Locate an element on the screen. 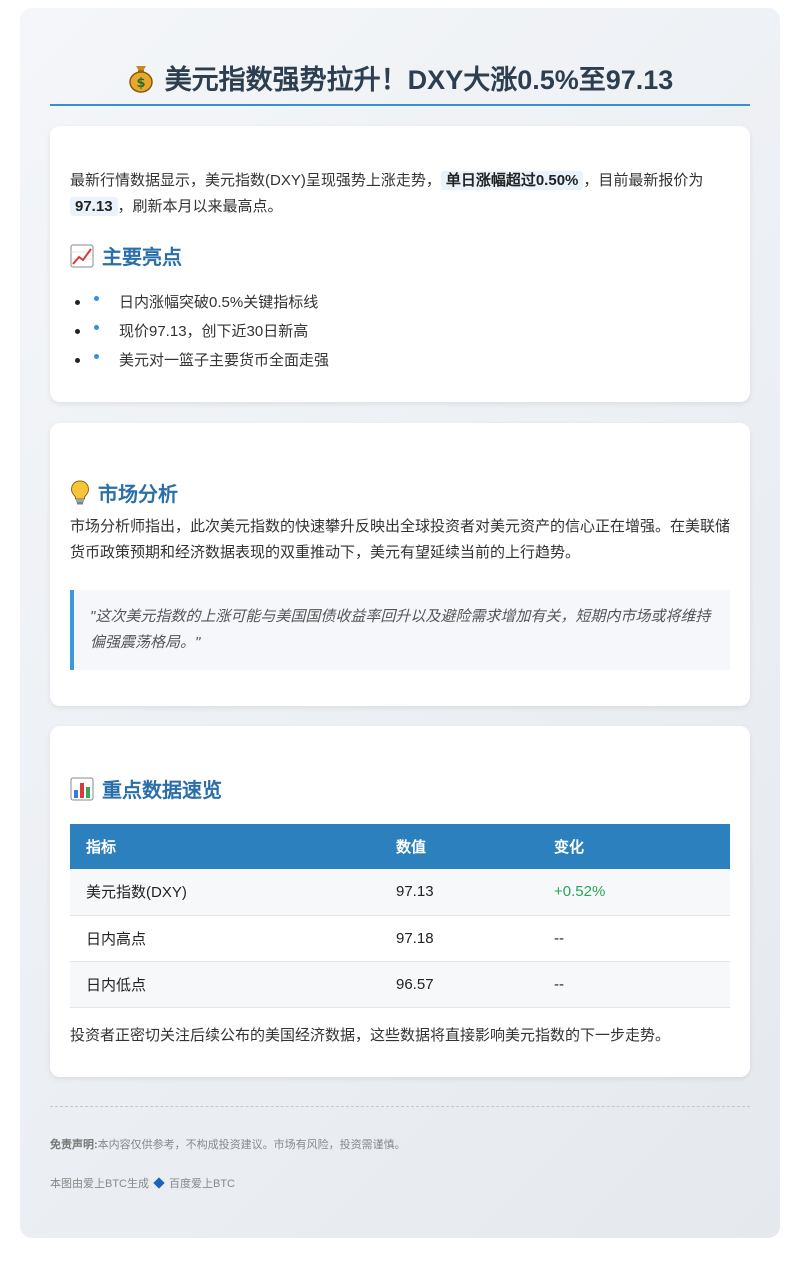 The image size is (800, 1270). highlight-item-text: 美元对一篮子主要货币全面走强 is located at coordinates (224, 360).